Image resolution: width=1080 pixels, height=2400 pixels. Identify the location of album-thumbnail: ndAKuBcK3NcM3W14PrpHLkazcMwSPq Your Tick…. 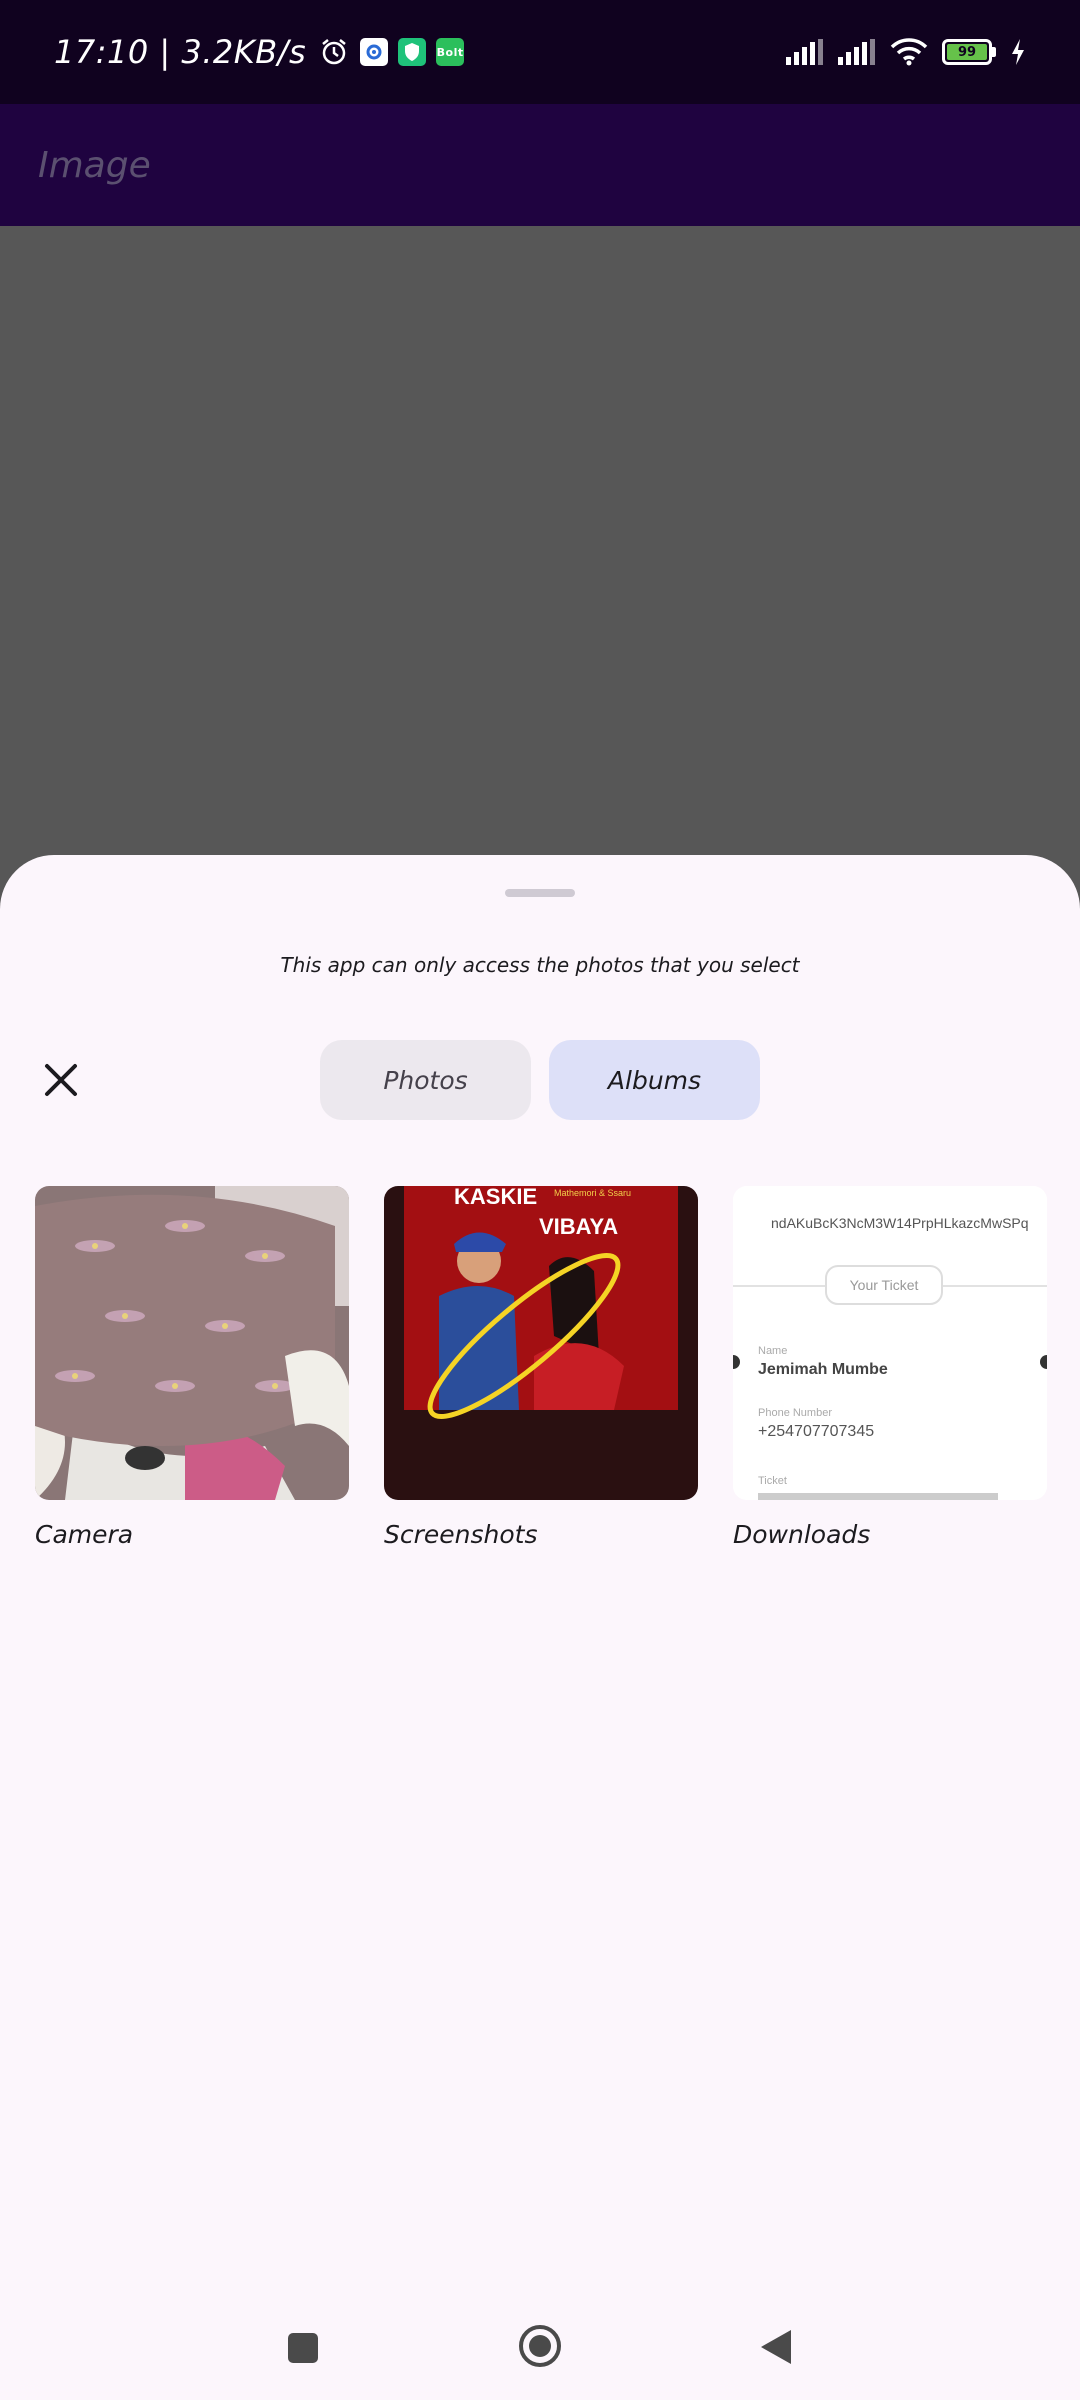
(890, 1343).